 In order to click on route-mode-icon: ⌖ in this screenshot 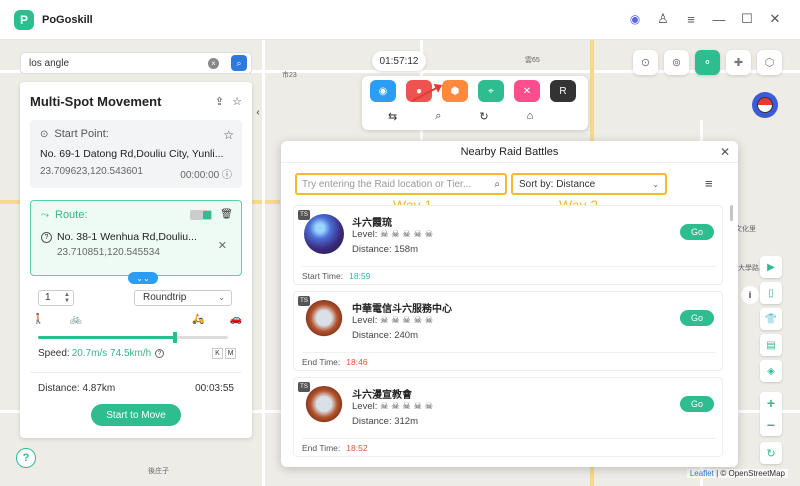, I will do `click(491, 91)`.